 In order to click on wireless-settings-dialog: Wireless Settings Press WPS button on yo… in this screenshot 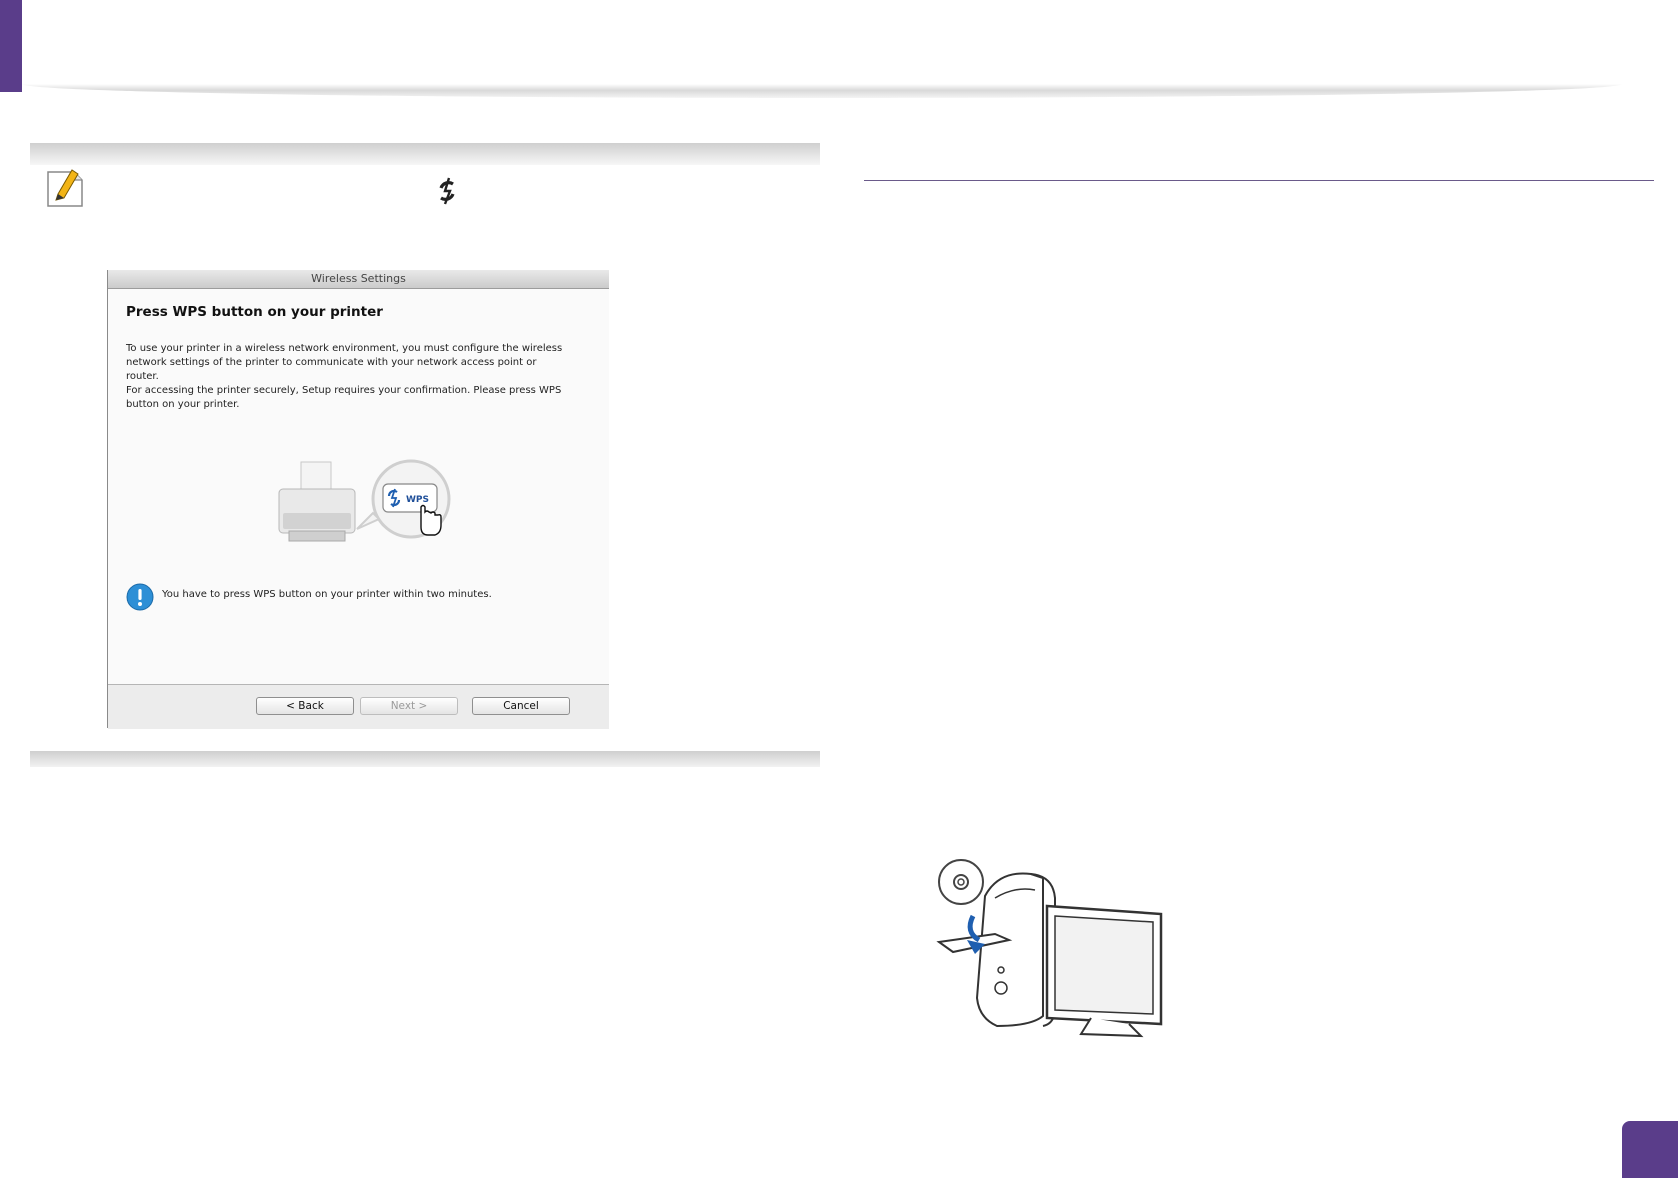, I will do `click(358, 499)`.